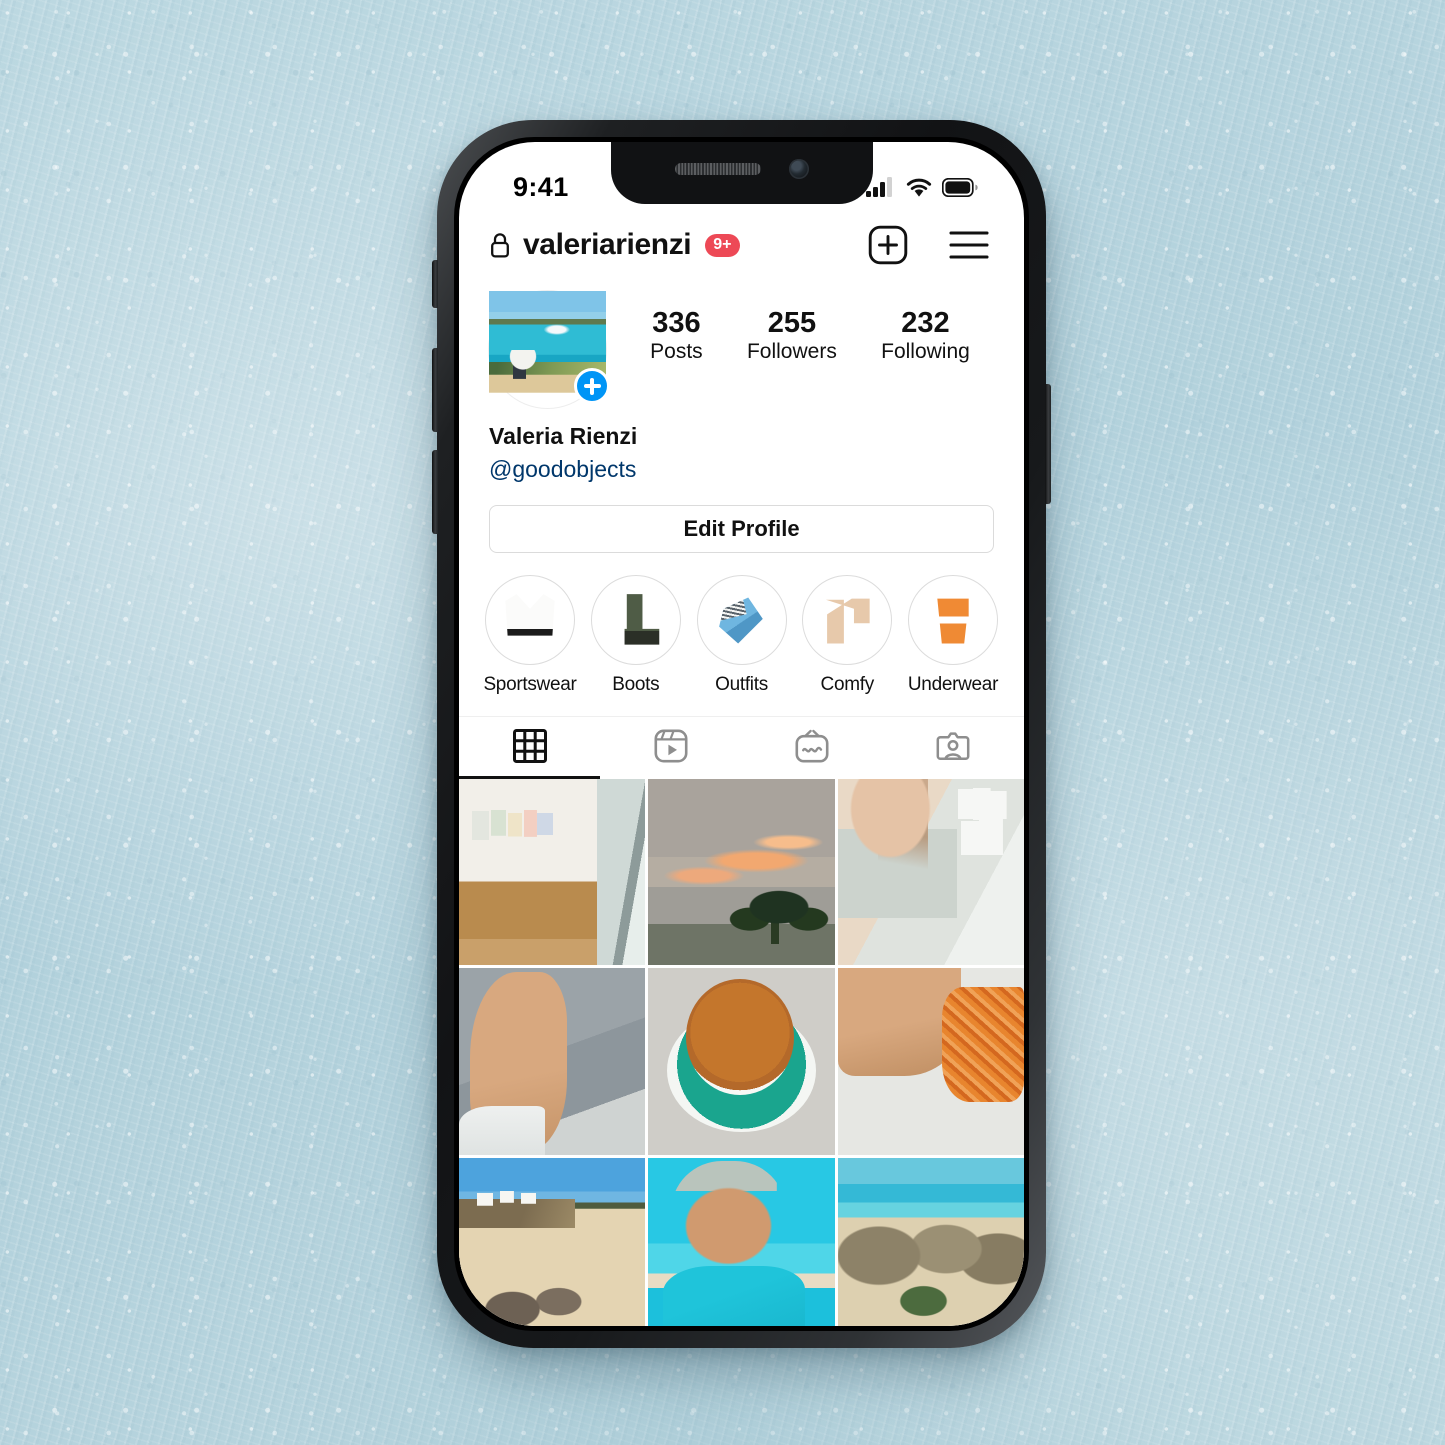  What do you see at coordinates (953, 684) in the screenshot?
I see `highlight-label: Underwear` at bounding box center [953, 684].